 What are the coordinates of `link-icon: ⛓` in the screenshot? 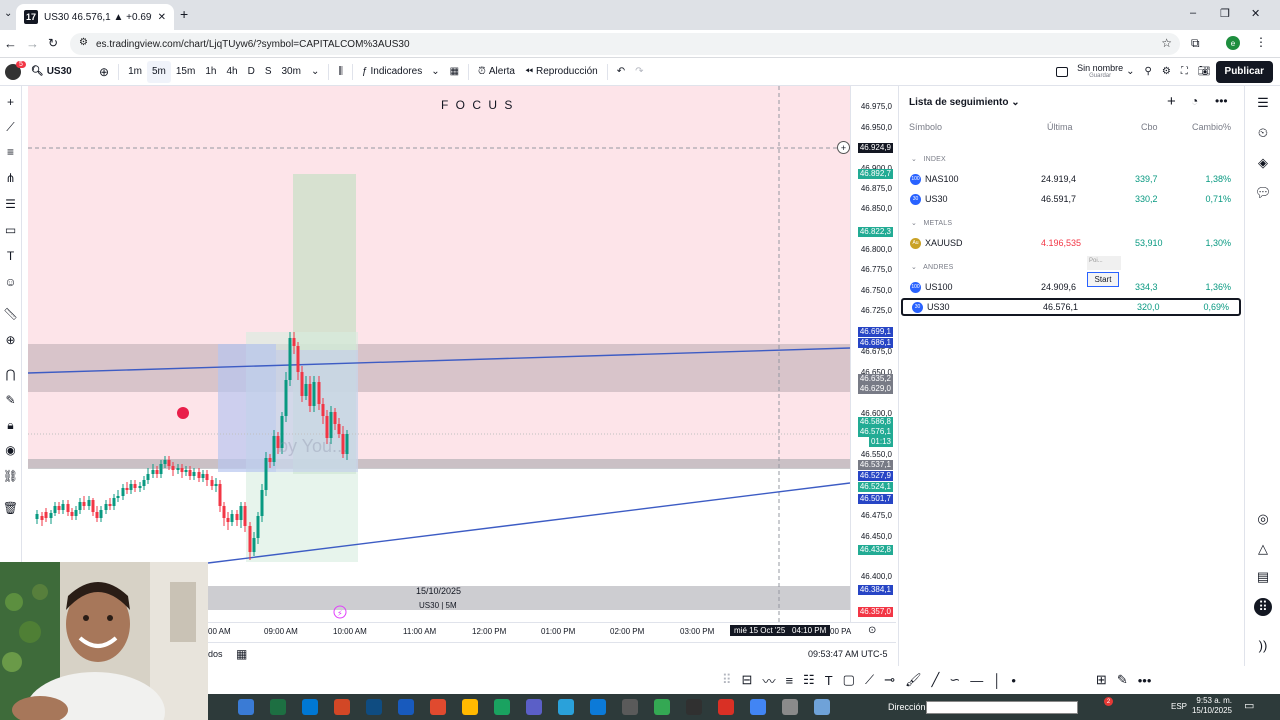 It's located at (10, 475).